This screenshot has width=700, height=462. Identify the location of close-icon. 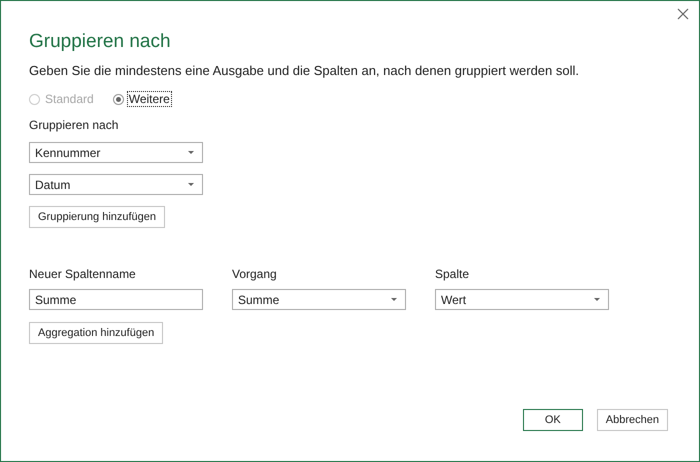
(683, 14).